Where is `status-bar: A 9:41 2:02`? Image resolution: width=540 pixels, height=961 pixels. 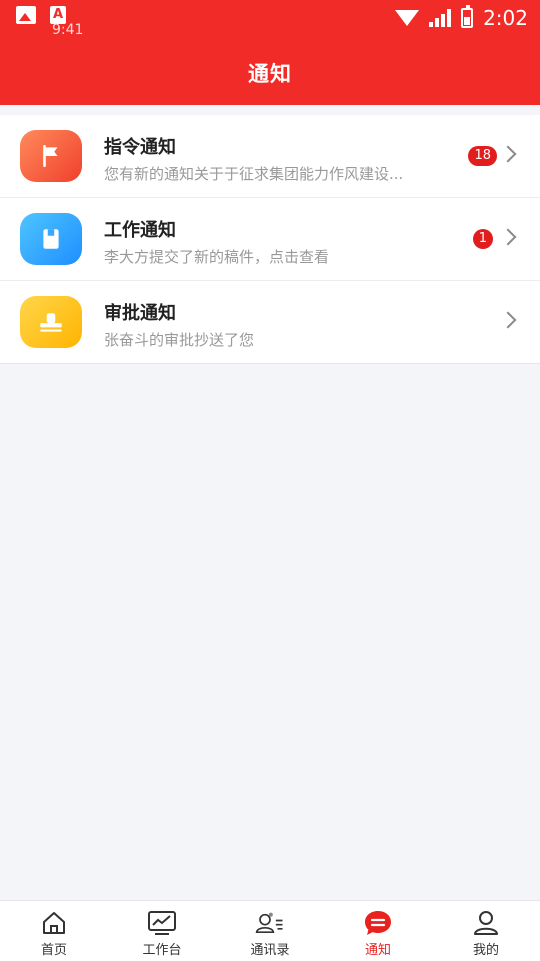 status-bar: A 9:41 2:02 is located at coordinates (270, 20).